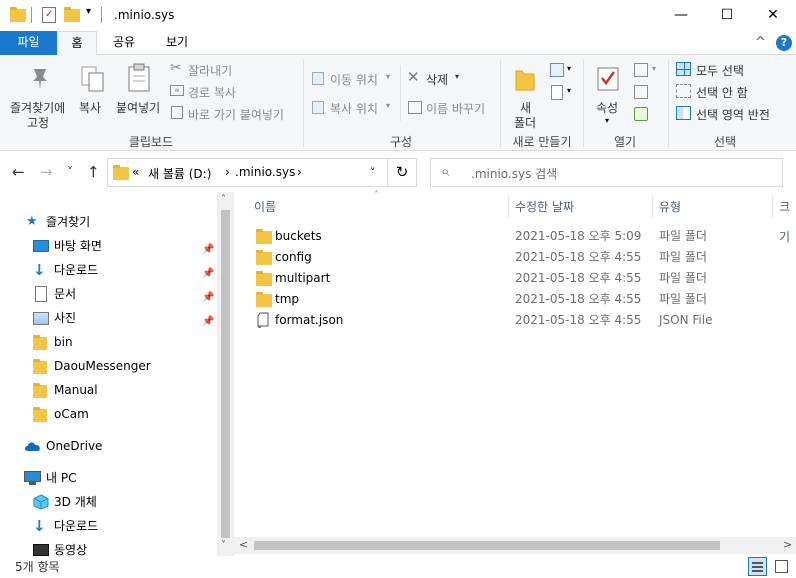 The height and width of the screenshot is (578, 796). I want to click on horizontal-scroll-thumb, so click(487, 545).